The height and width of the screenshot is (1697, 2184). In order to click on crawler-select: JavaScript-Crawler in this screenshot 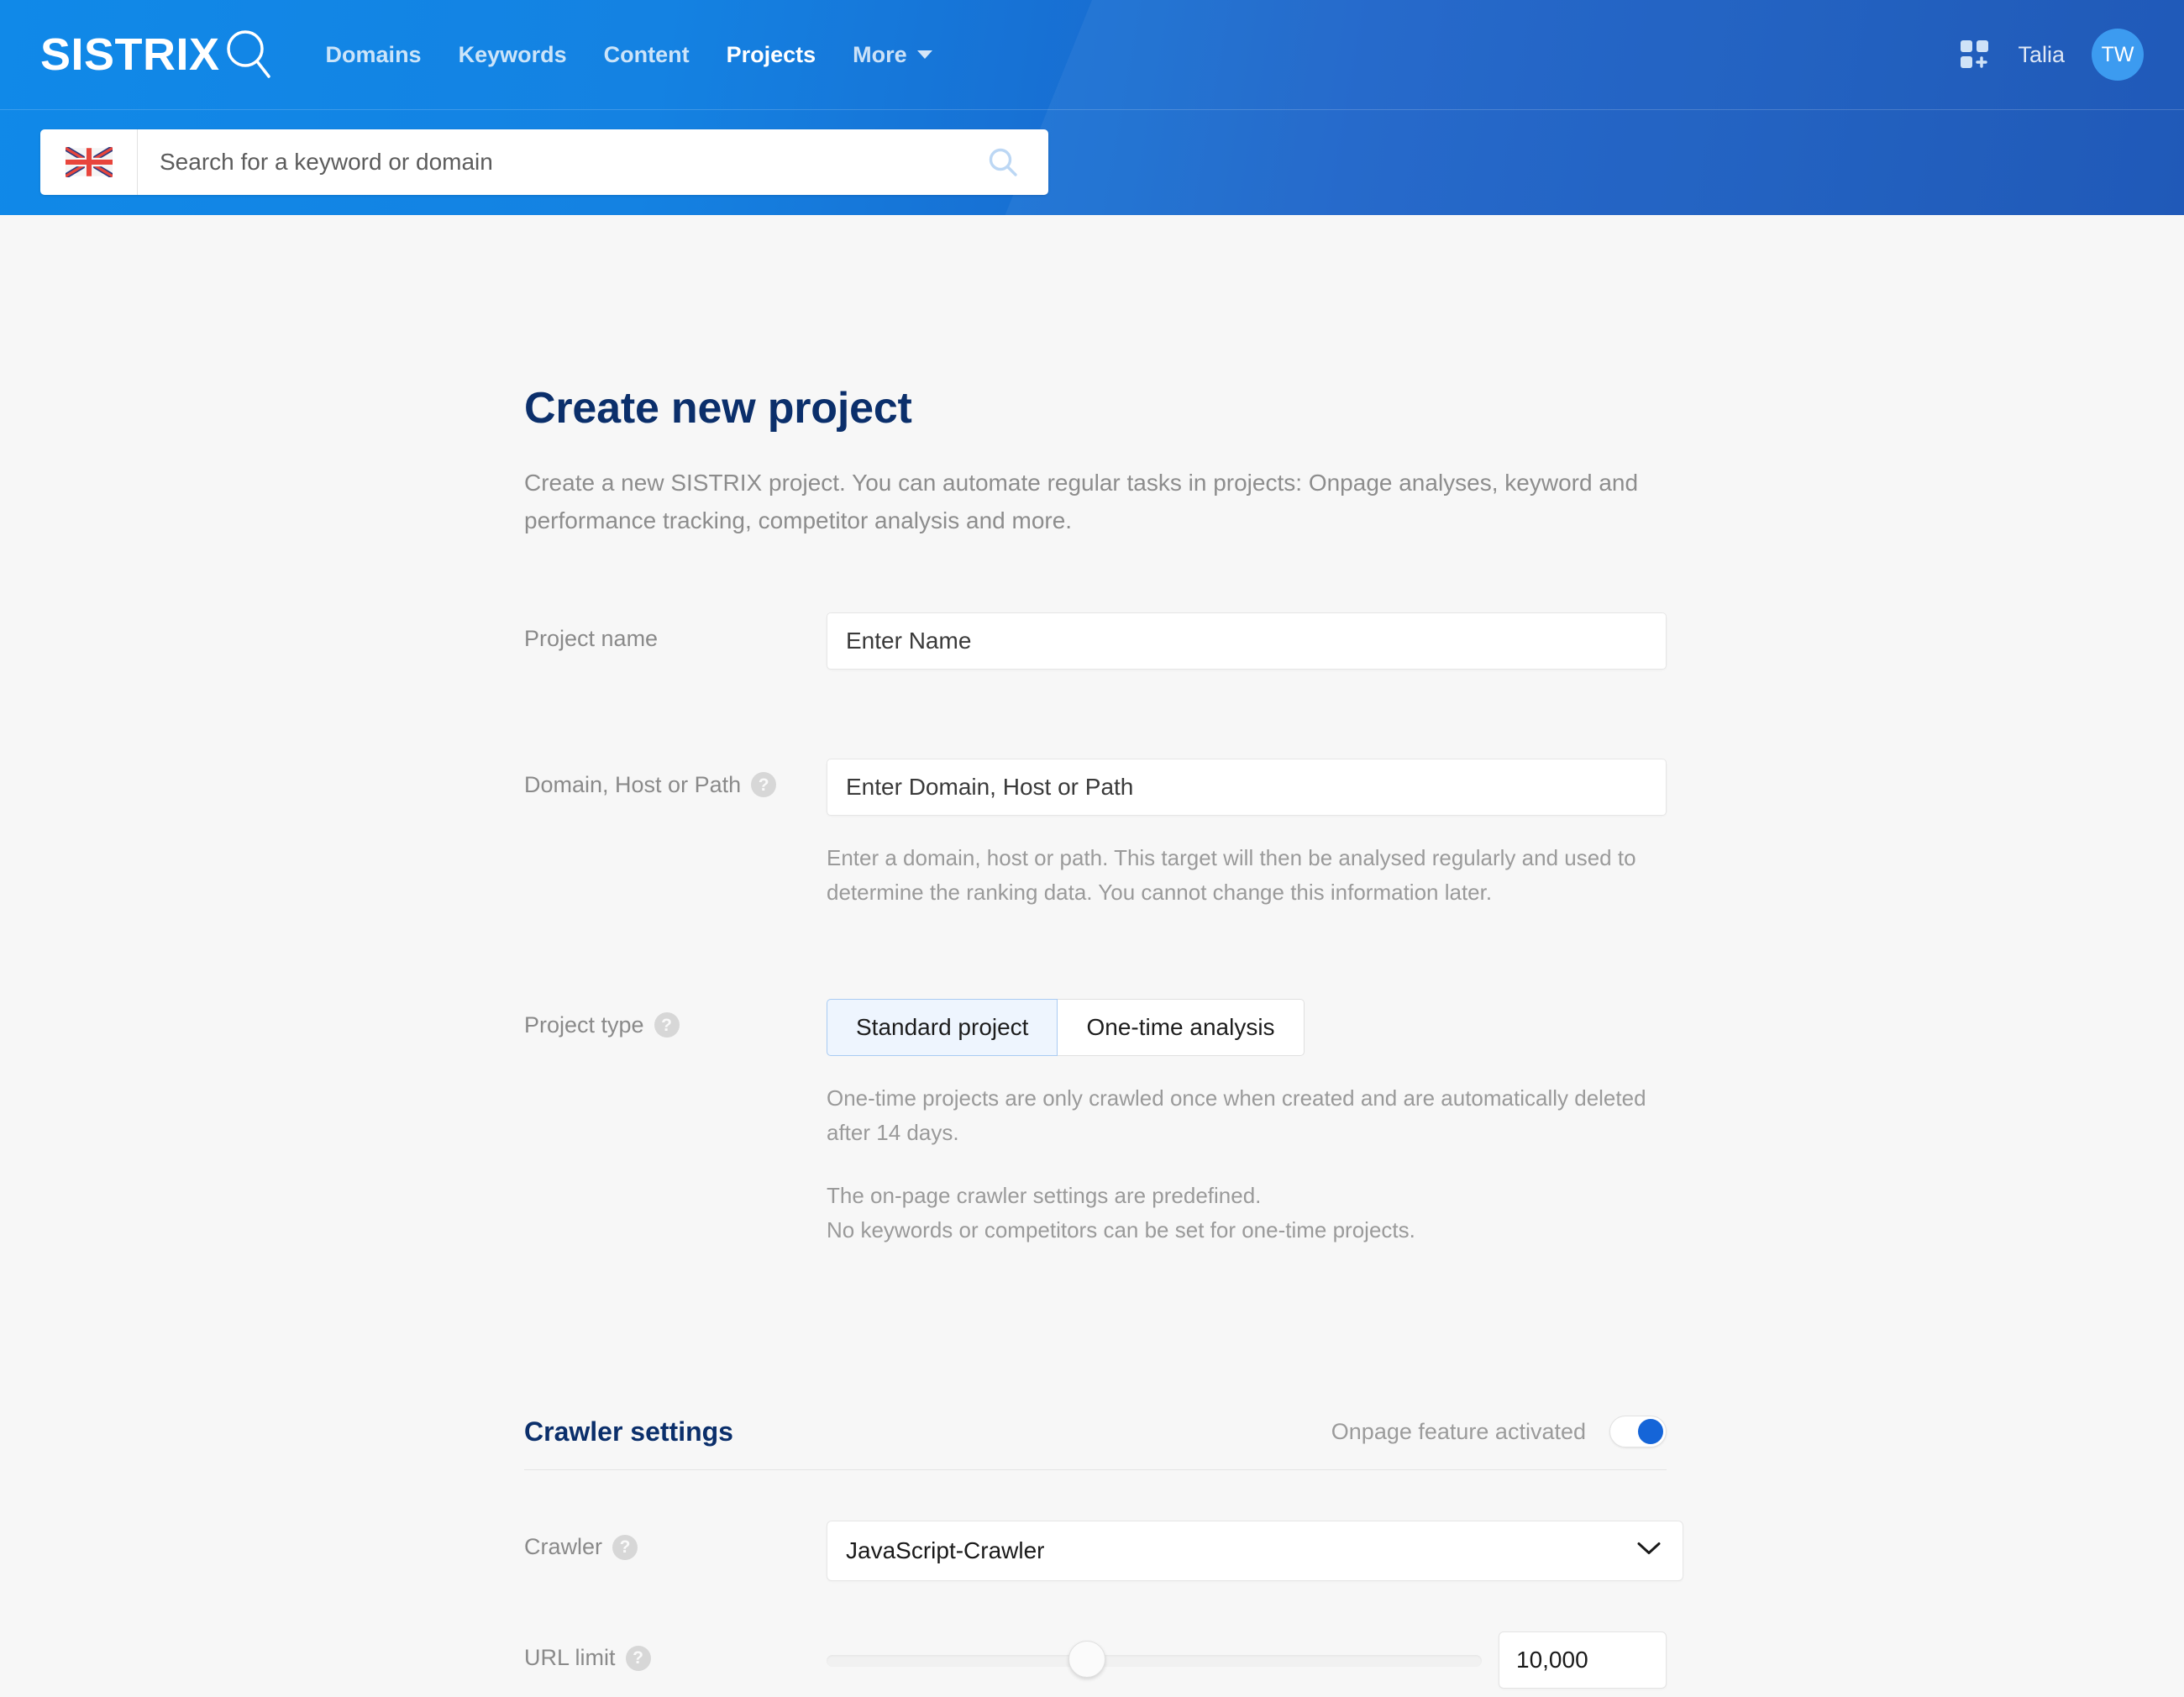, I will do `click(1255, 1551)`.